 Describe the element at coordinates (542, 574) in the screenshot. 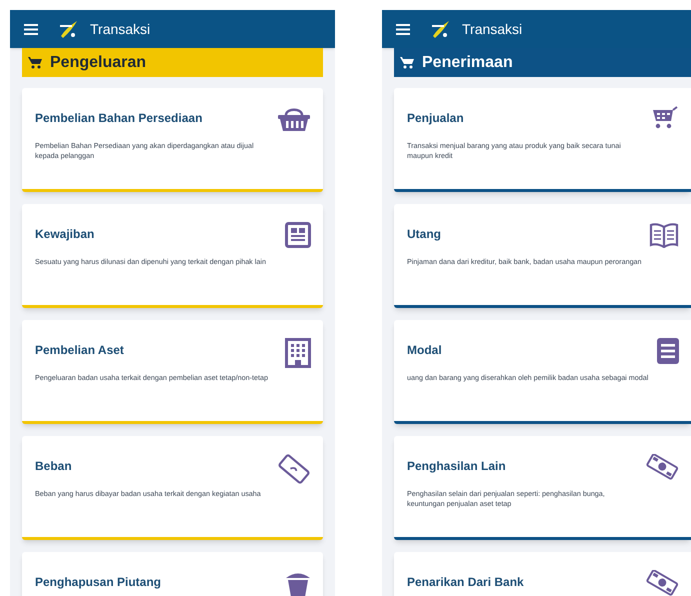

I see `transaction-card: Penarikan Dari Bank` at that location.